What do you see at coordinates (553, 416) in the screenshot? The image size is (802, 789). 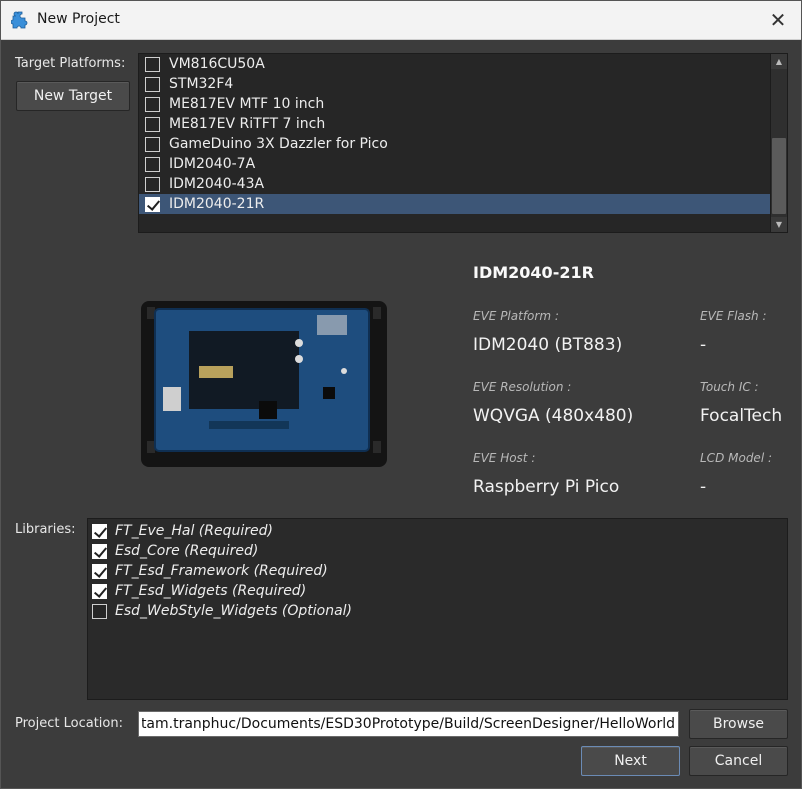 I see `eve-resolution-value: WQVGA (480x480)` at bounding box center [553, 416].